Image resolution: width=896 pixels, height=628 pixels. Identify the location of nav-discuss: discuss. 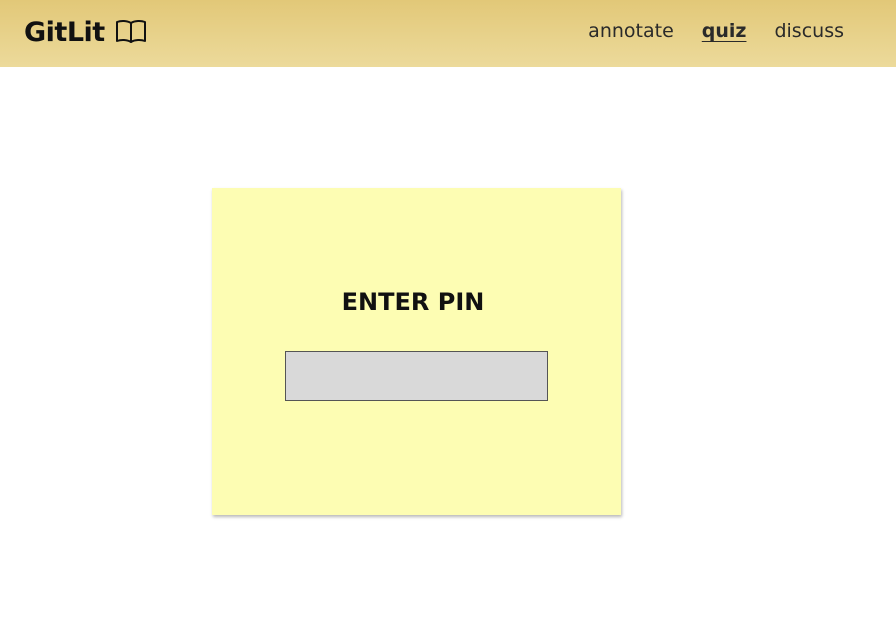
(809, 31).